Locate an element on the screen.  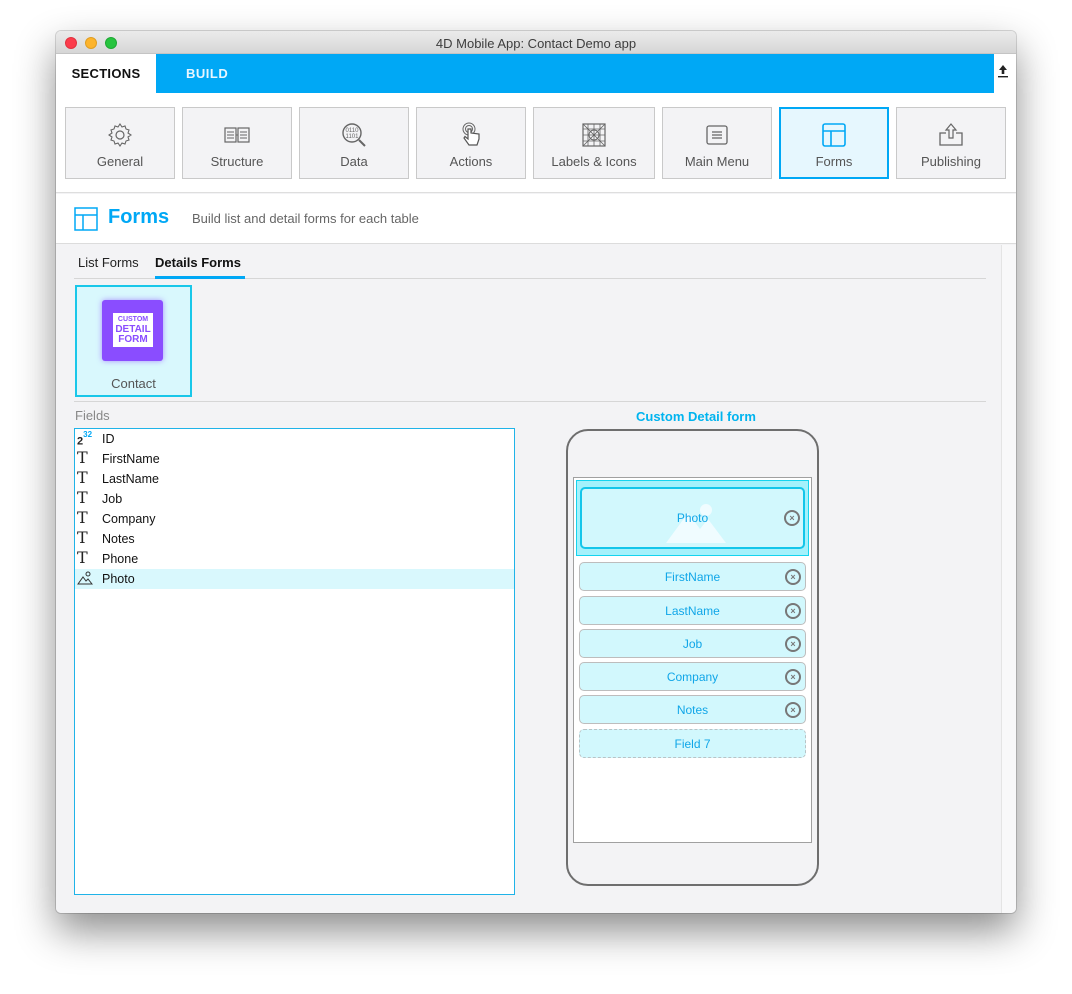
top-tab-bar: SECTIONS BUILD is located at coordinates (536, 73).